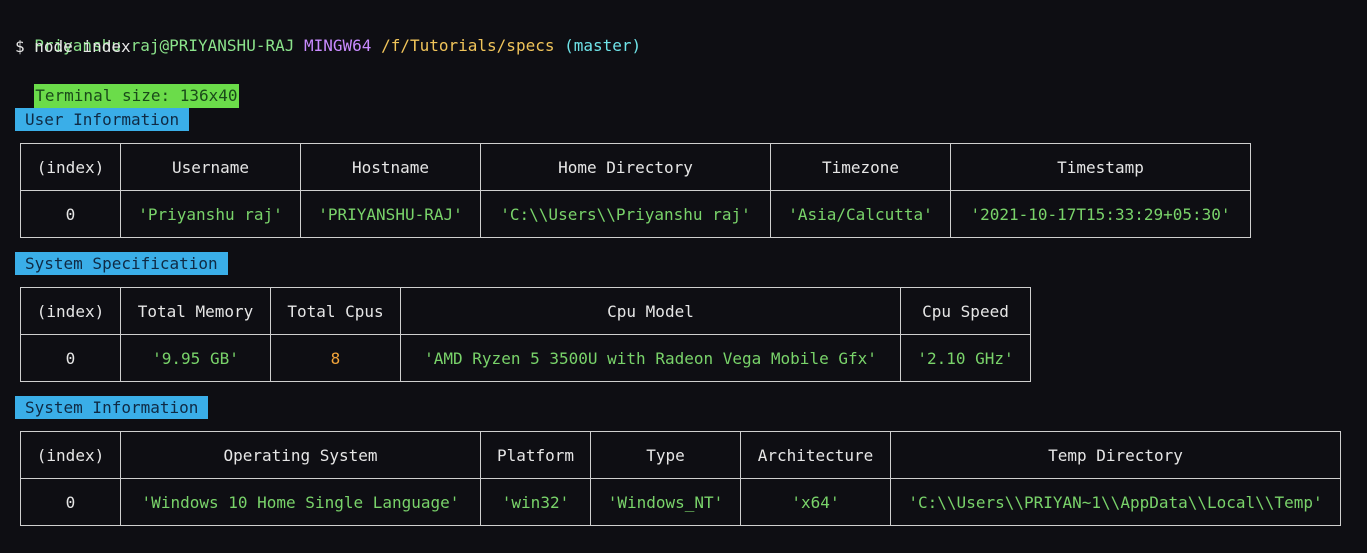  Describe the element at coordinates (300, 502) in the screenshot. I see `cell-operating-system: 'Windows 10 Home Single Language'` at that location.